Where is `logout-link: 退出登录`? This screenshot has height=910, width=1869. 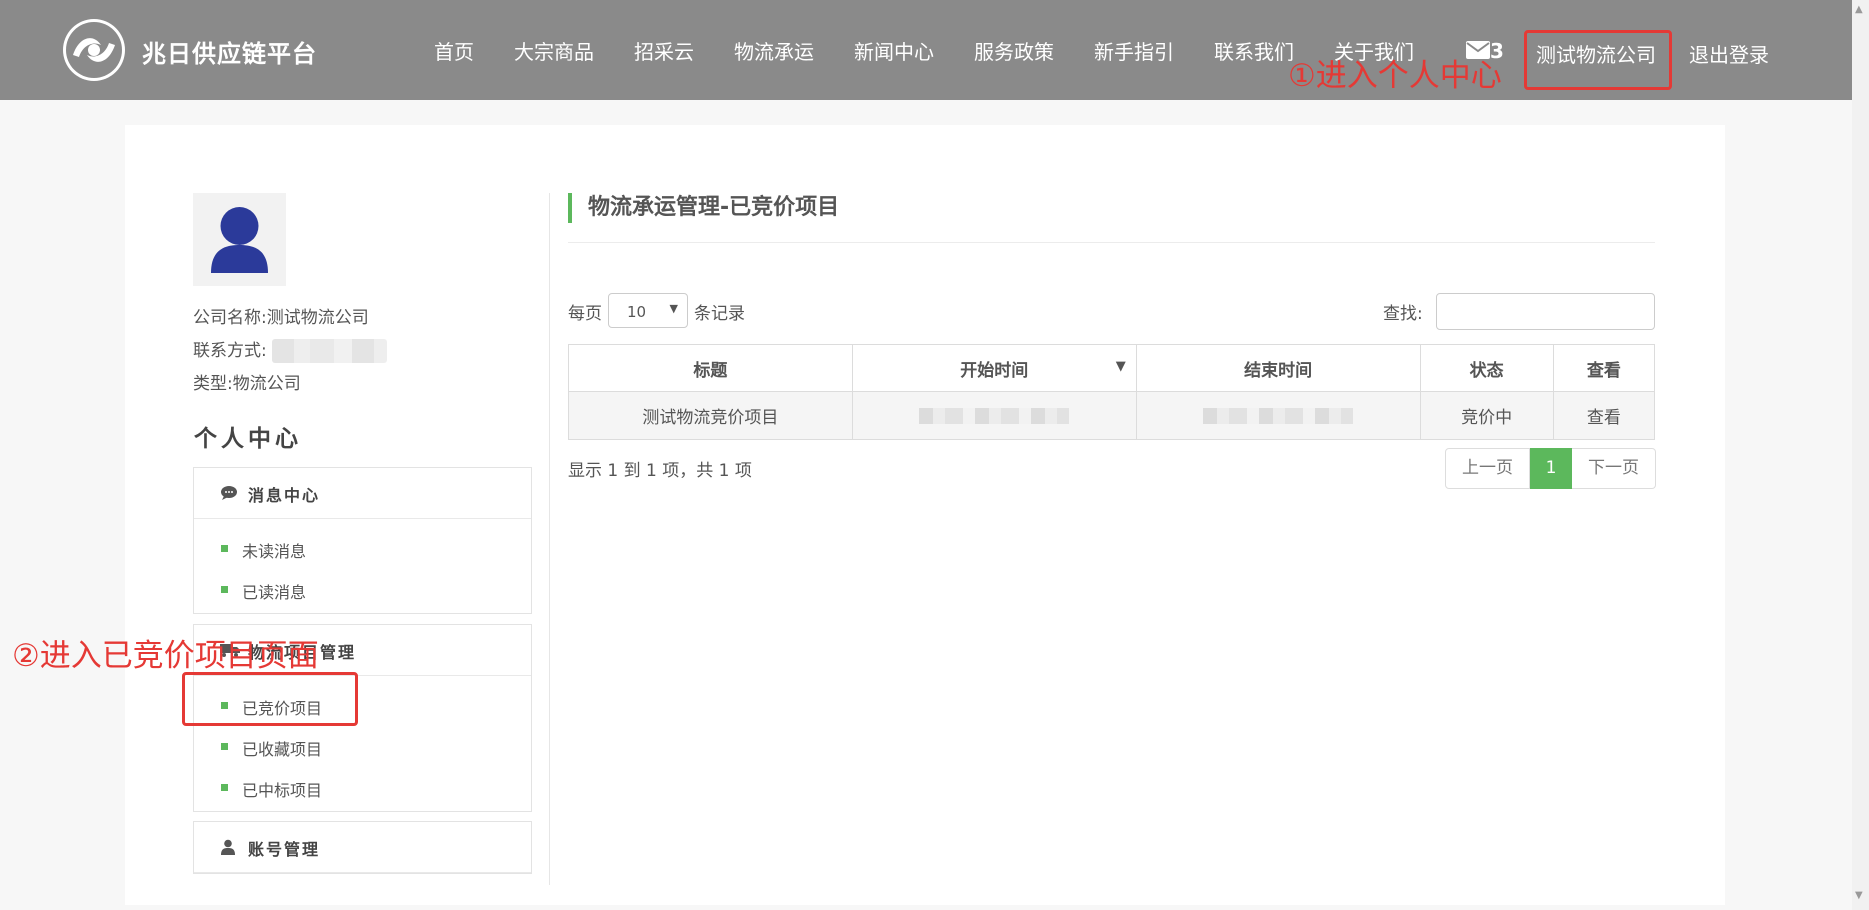 logout-link: 退出登录 is located at coordinates (1729, 53).